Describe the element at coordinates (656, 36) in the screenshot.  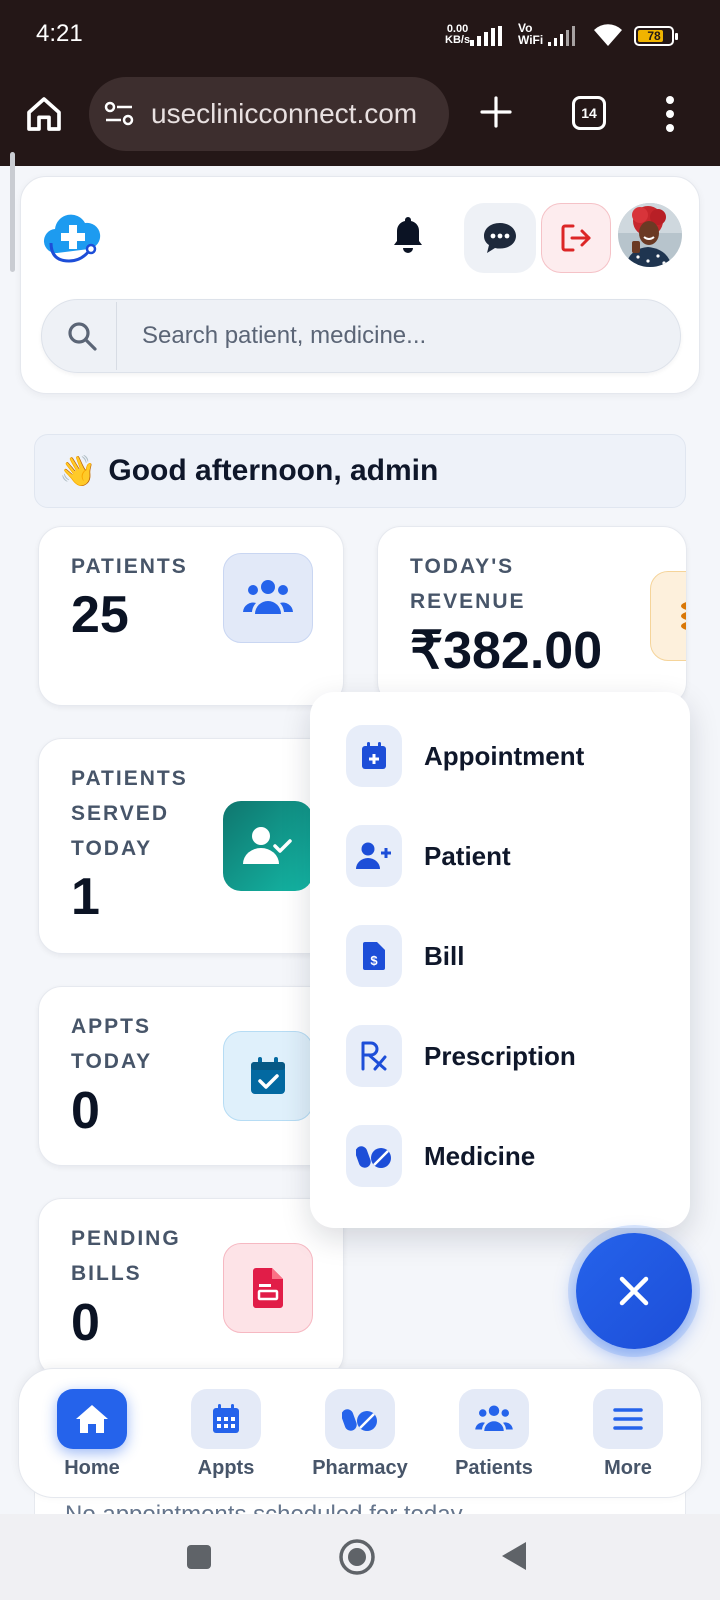
I see `battery-icon: 78` at that location.